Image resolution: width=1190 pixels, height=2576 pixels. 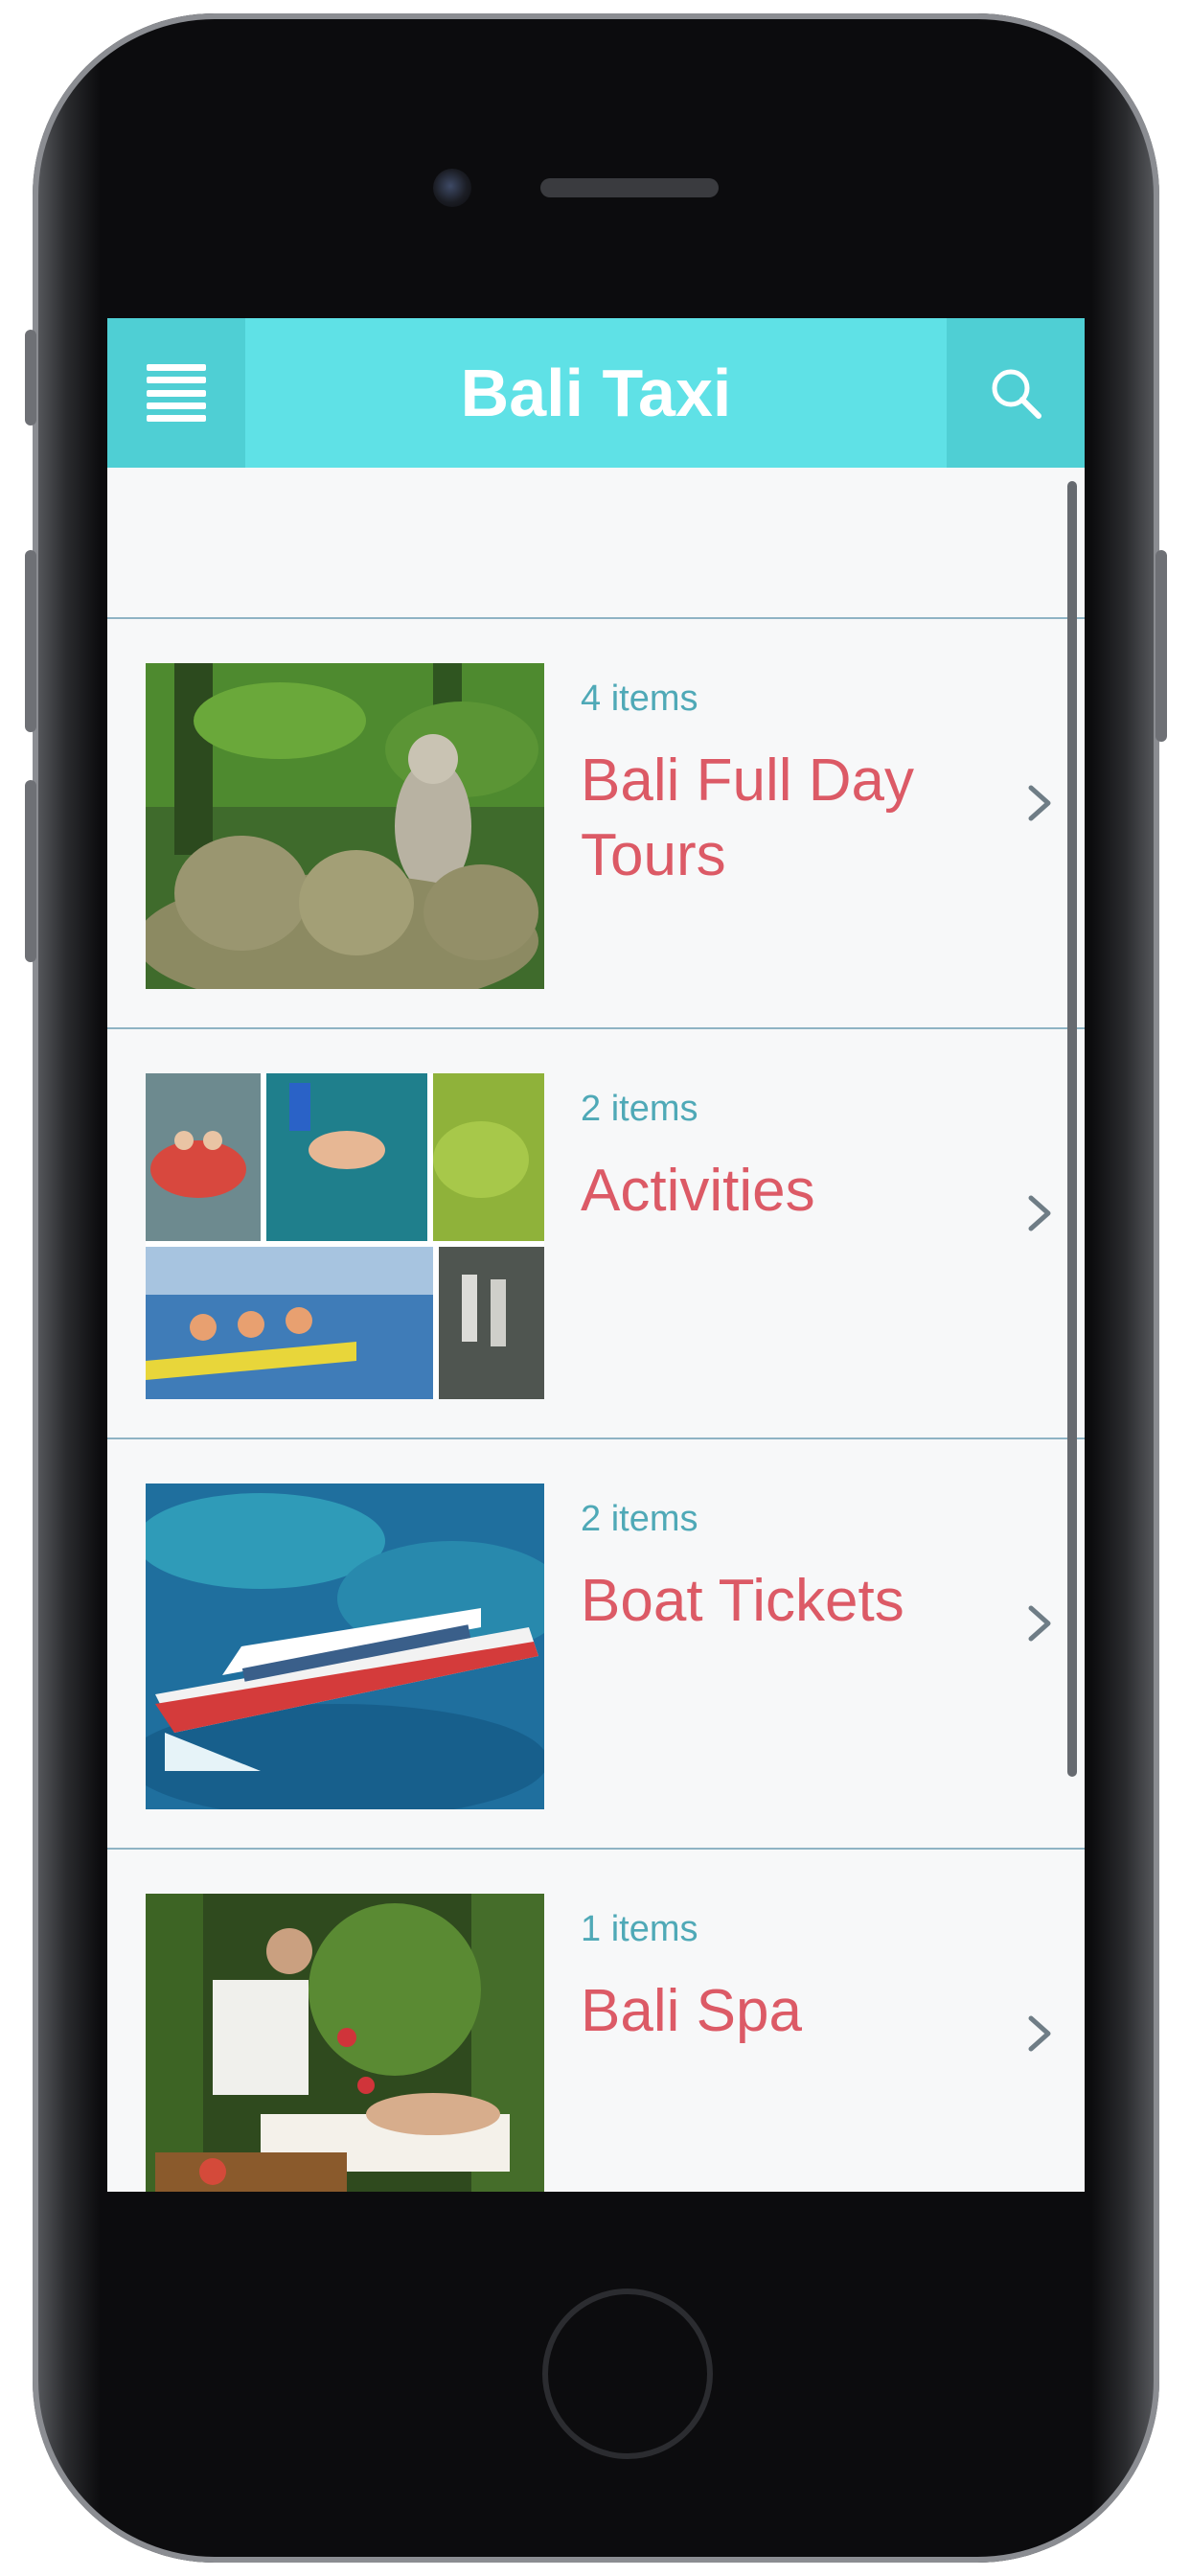 What do you see at coordinates (31, 641) in the screenshot?
I see `volume-up-button` at bounding box center [31, 641].